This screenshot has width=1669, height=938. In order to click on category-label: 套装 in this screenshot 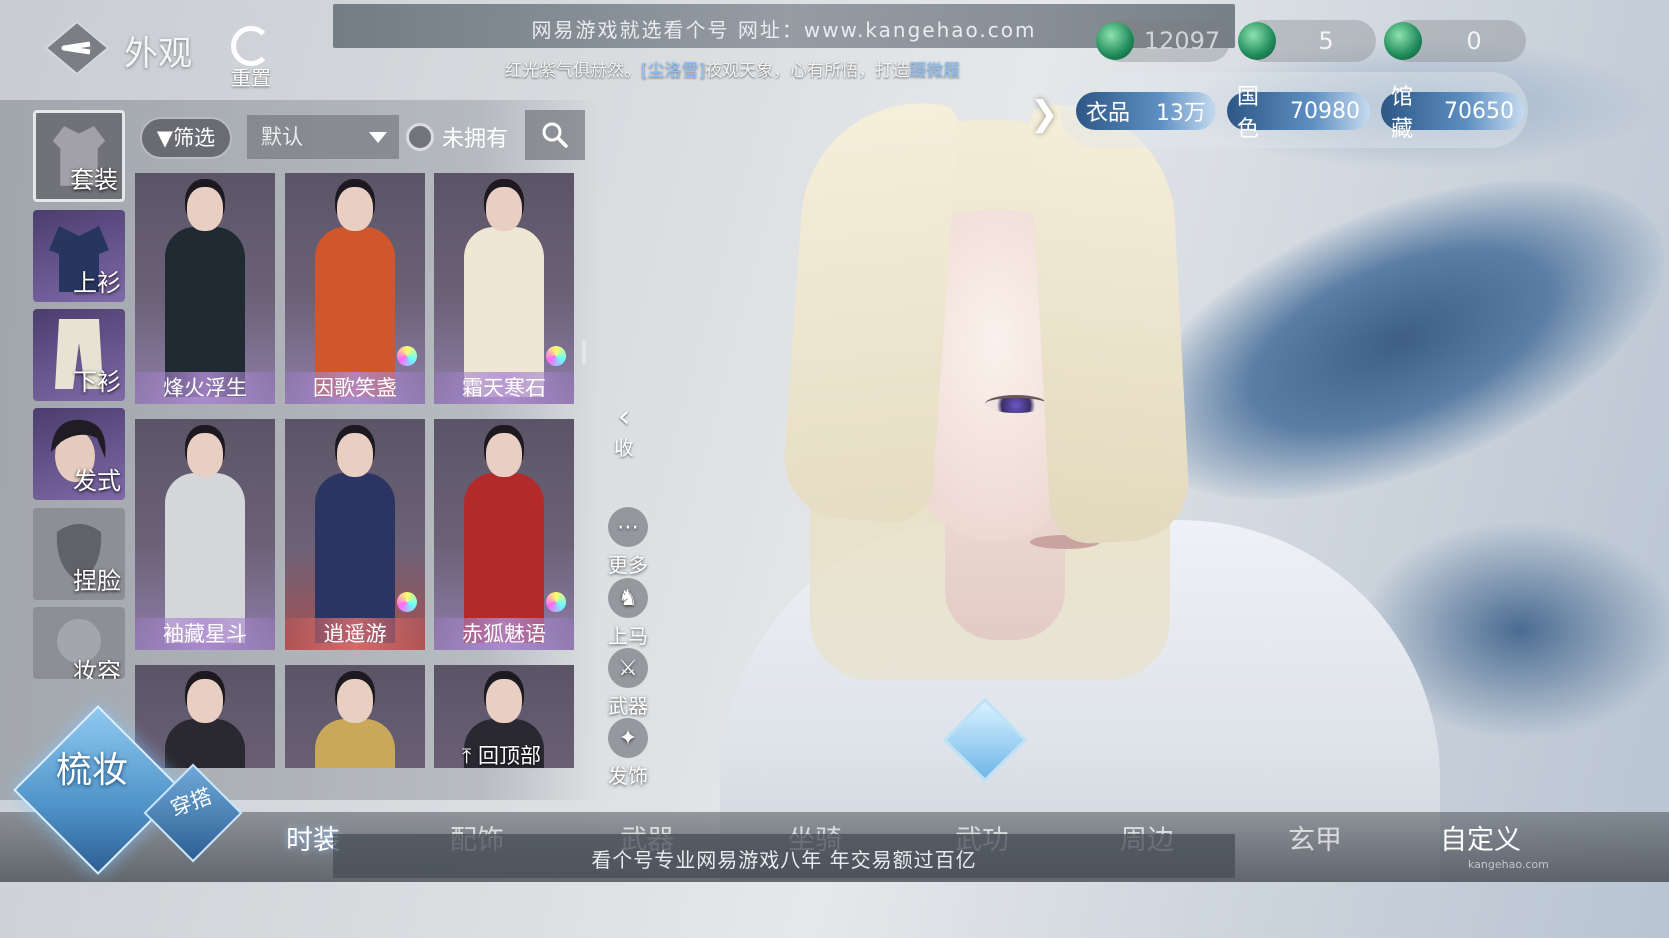, I will do `click(94, 180)`.